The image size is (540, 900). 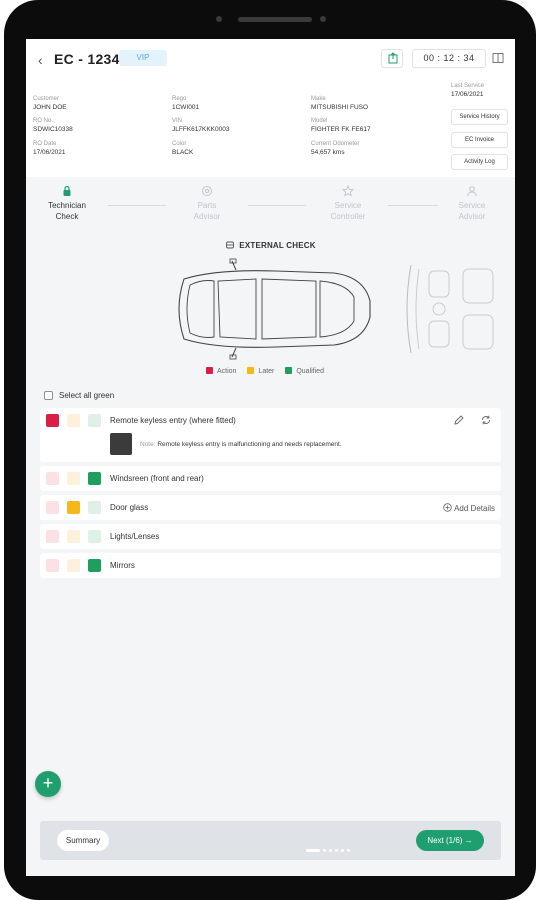 I want to click on edit-icon, so click(x=459, y=420).